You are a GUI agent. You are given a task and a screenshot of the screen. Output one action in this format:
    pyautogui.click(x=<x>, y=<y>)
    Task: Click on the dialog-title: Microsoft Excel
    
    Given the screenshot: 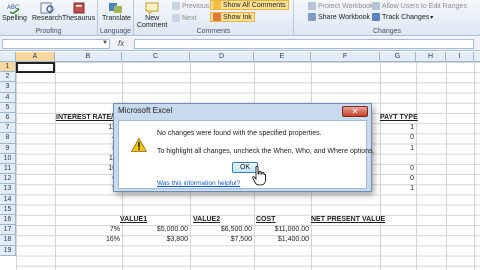 What is the action you would take?
    pyautogui.click(x=145, y=110)
    